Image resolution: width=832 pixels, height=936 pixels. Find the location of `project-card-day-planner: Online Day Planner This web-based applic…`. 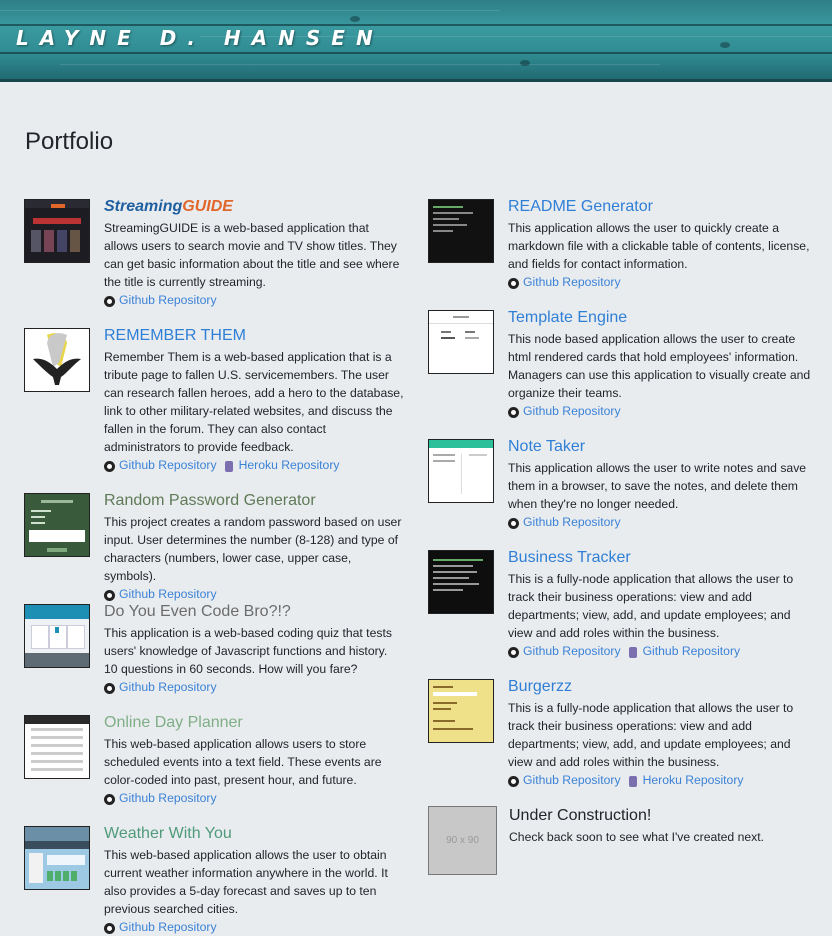

project-card-day-planner: Online Day Planner This web-based applic… is located at coordinates (214, 768).